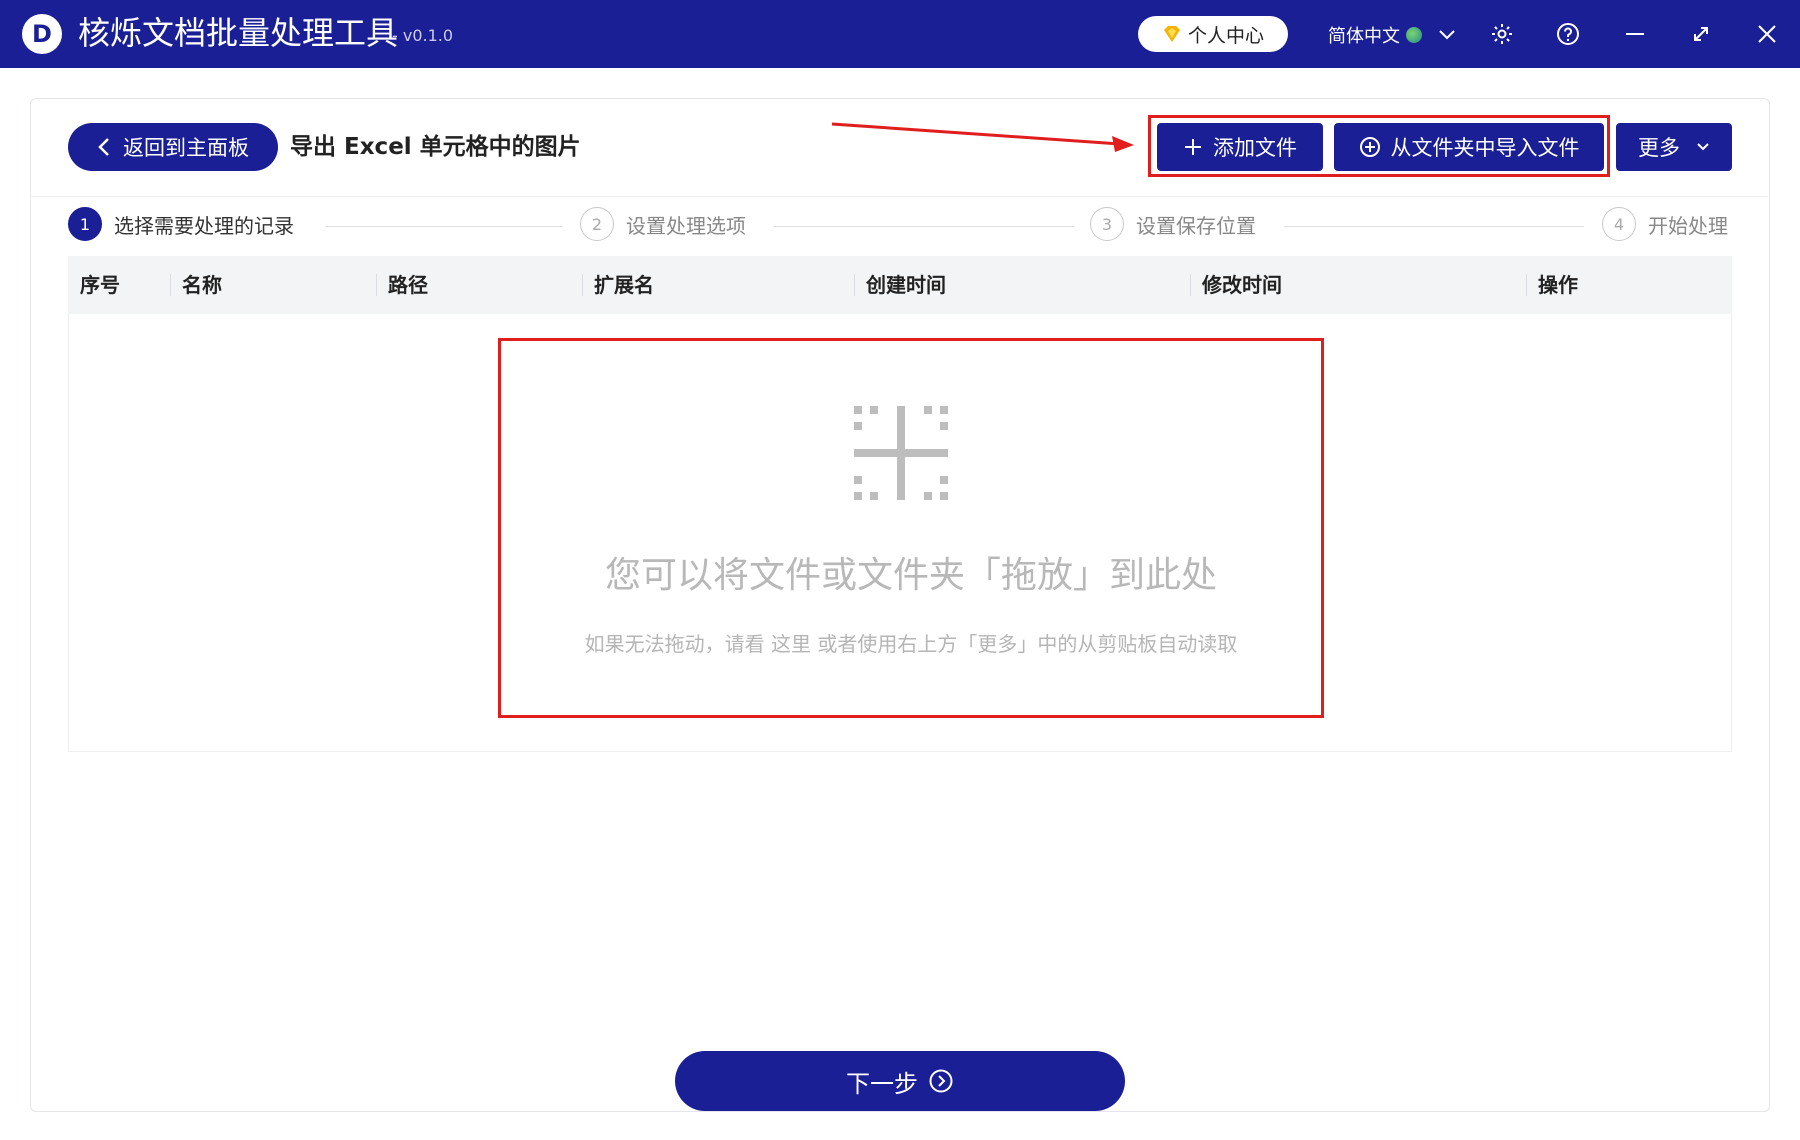 This screenshot has height=1140, width=1800. Describe the element at coordinates (103, 147) in the screenshot. I see `chevron-left-icon` at that location.